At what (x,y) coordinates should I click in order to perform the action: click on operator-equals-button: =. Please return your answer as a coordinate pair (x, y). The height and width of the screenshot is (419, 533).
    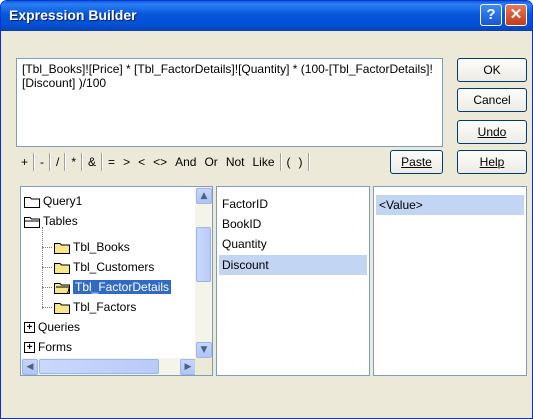
    Looking at the image, I should click on (111, 162).